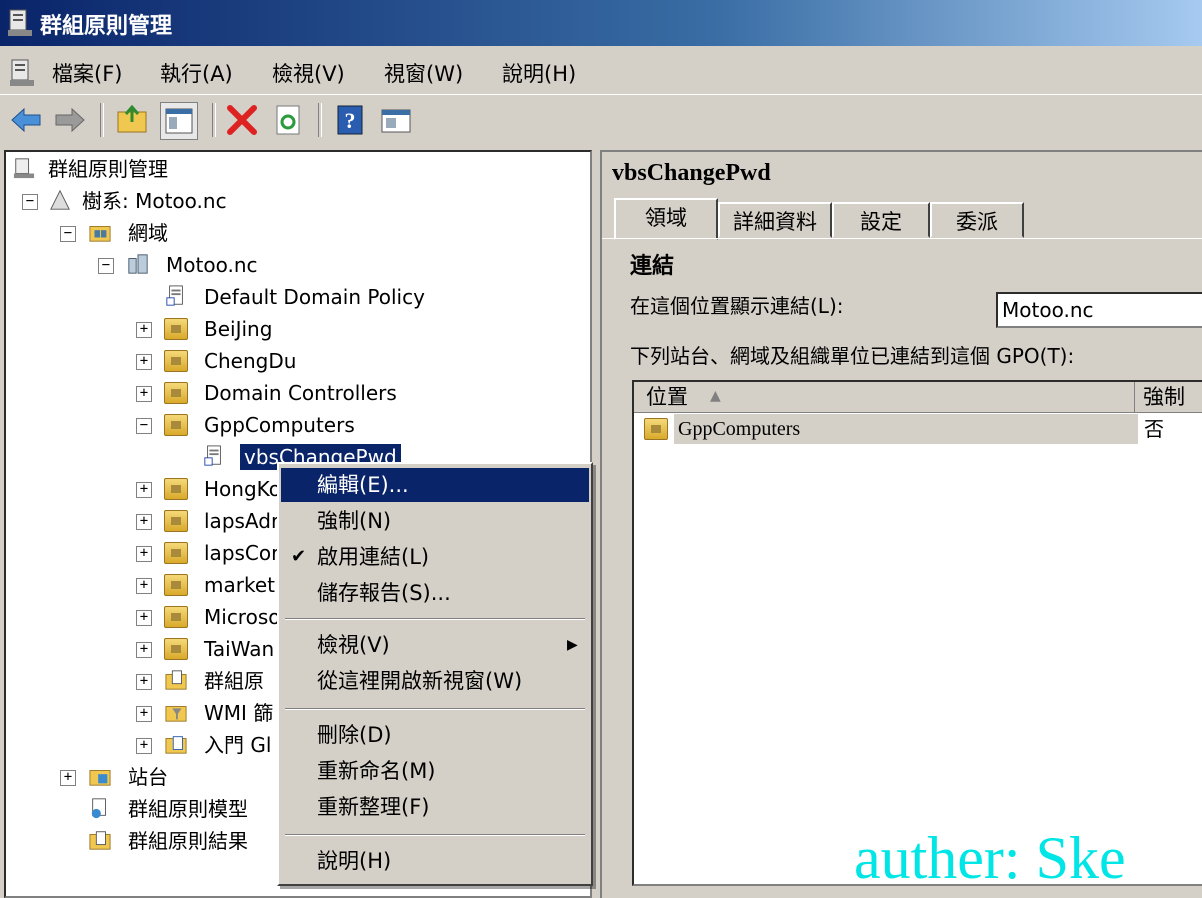  What do you see at coordinates (212, 455) in the screenshot?
I see `gpo-link-icon` at bounding box center [212, 455].